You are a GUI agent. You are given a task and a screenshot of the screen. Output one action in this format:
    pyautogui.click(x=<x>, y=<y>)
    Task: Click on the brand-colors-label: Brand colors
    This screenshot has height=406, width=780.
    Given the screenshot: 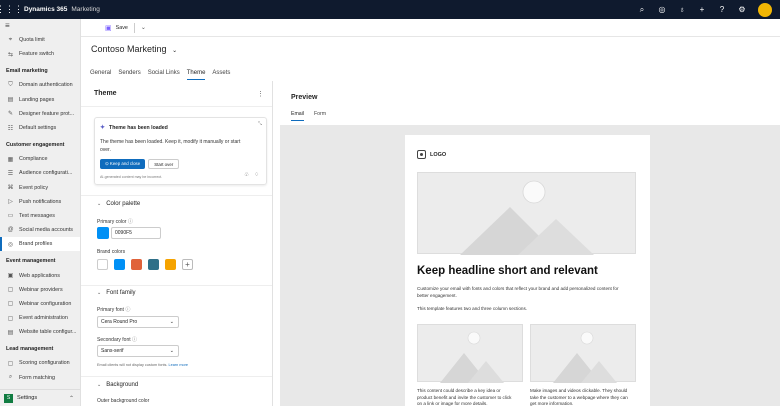 What is the action you would take?
    pyautogui.click(x=111, y=252)
    